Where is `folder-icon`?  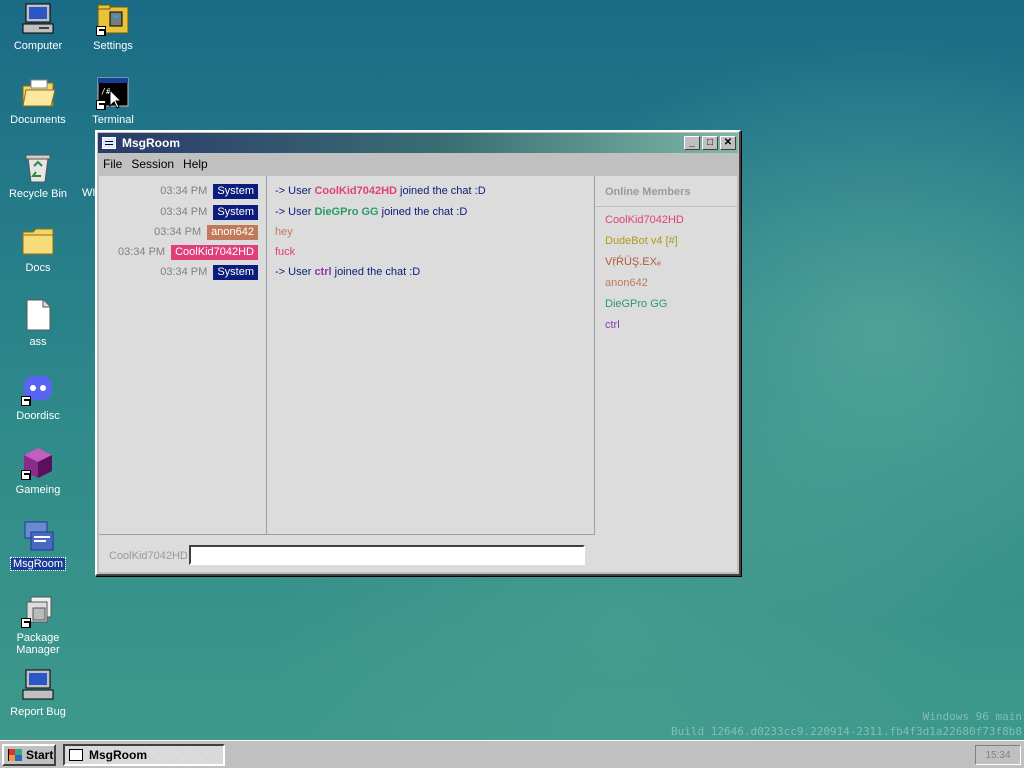 folder-icon is located at coordinates (38, 241).